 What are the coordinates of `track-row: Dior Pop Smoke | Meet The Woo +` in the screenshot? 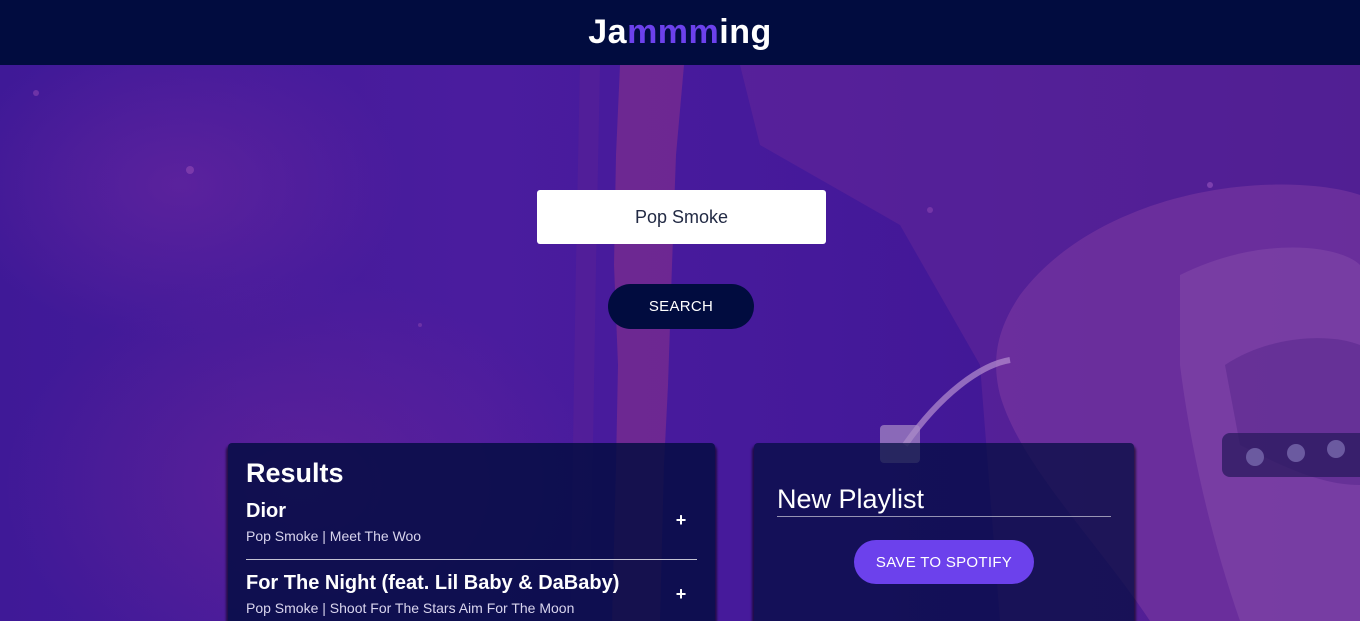 It's located at (471, 525).